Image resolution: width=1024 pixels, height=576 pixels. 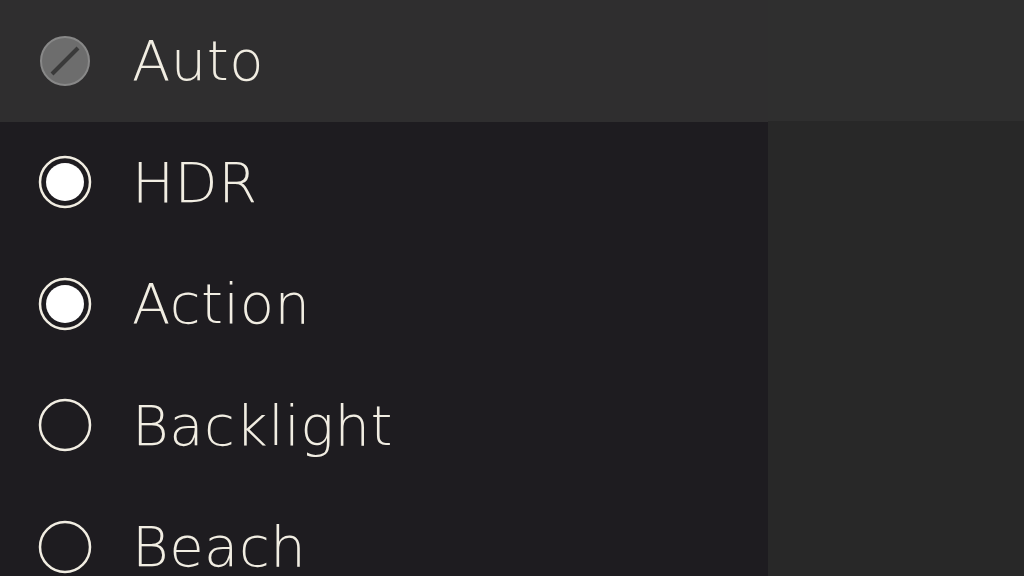 I want to click on disabled-icon, so click(x=65, y=60).